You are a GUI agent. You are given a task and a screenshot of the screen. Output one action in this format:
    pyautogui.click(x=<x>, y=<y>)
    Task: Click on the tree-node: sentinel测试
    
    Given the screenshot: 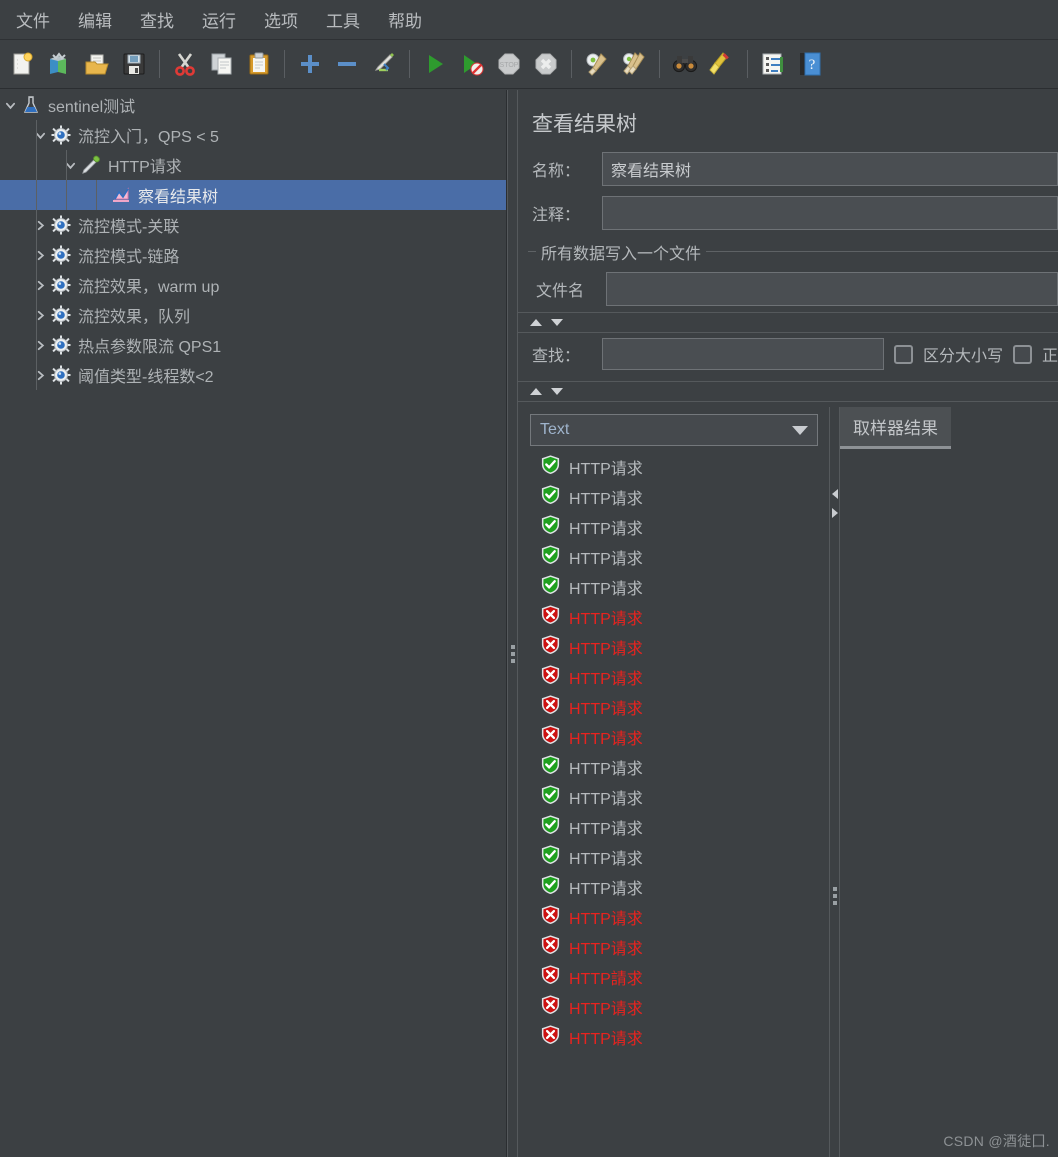 What is the action you would take?
    pyautogui.click(x=253, y=105)
    